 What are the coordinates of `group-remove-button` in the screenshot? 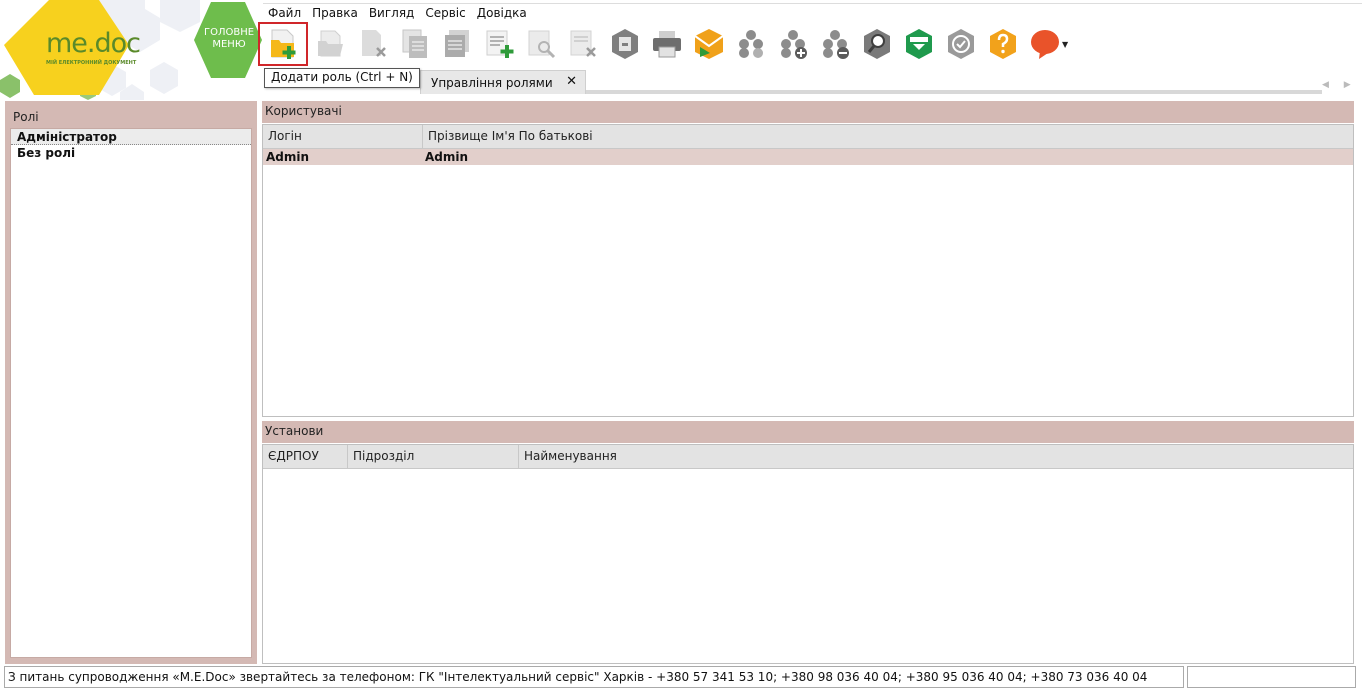 It's located at (835, 44).